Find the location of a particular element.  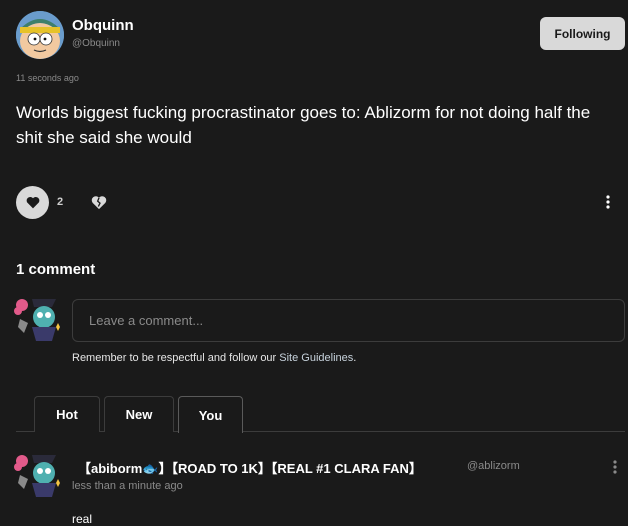

tab-you: You is located at coordinates (210, 414).